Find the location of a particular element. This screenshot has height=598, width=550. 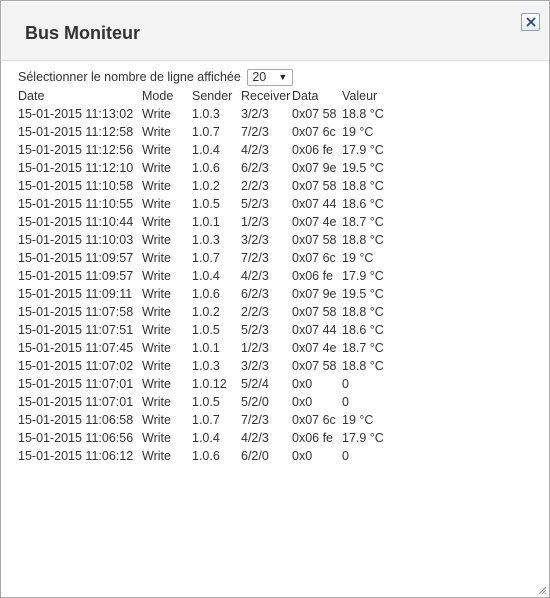

header-value: Valeur is located at coordinates (360, 96).